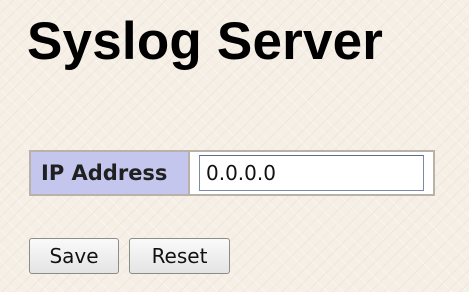 The width and height of the screenshot is (469, 292). Describe the element at coordinates (179, 256) in the screenshot. I see `reset-button: Reset` at that location.